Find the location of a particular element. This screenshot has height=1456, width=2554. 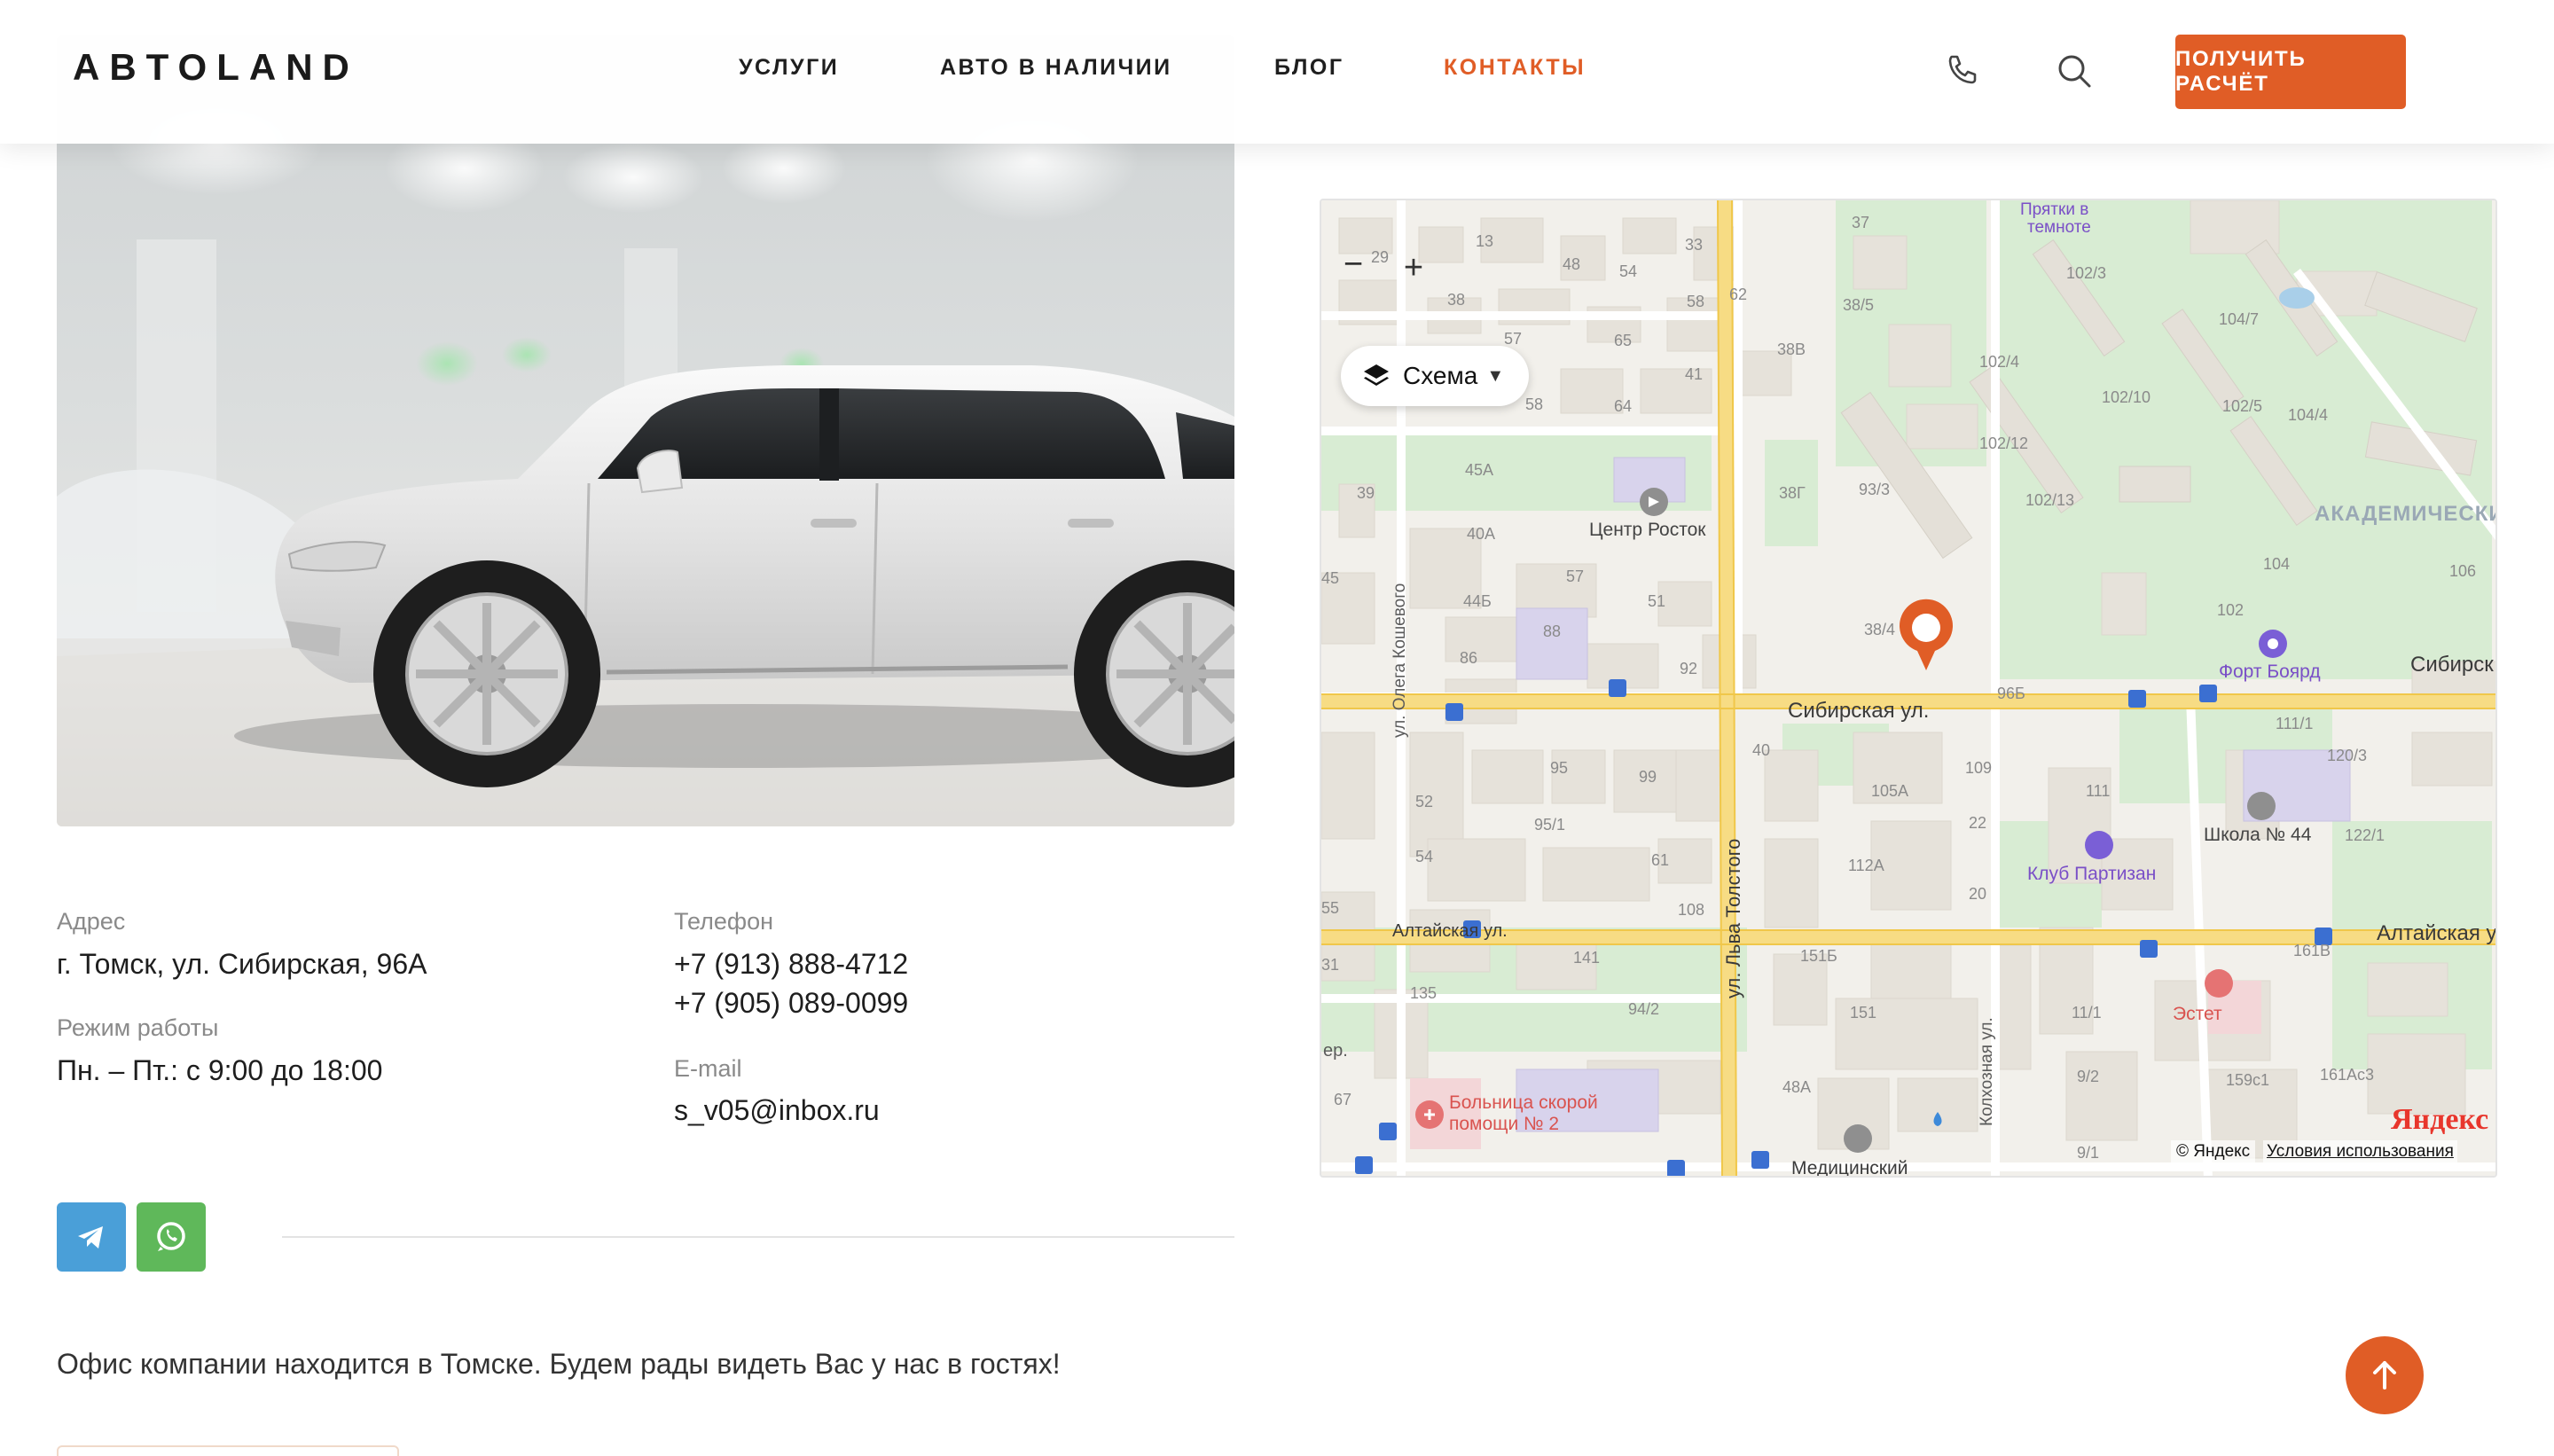

email-label: E-mail is located at coordinates (708, 1068).